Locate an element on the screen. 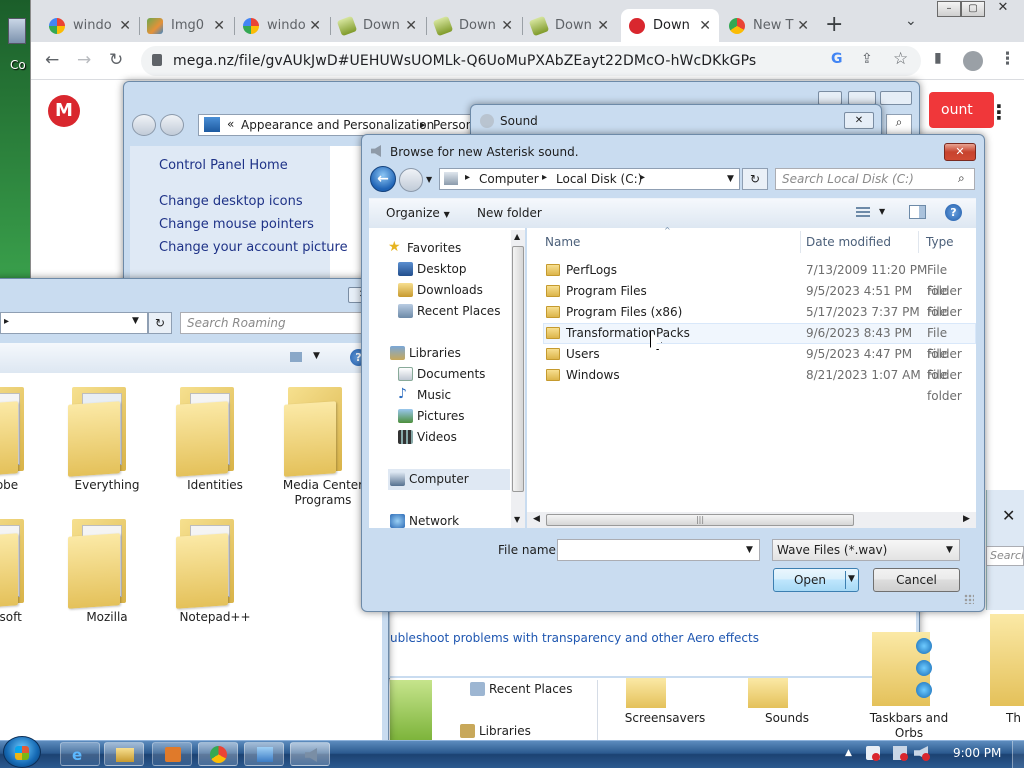  taskbar-chrome is located at coordinates (218, 754).